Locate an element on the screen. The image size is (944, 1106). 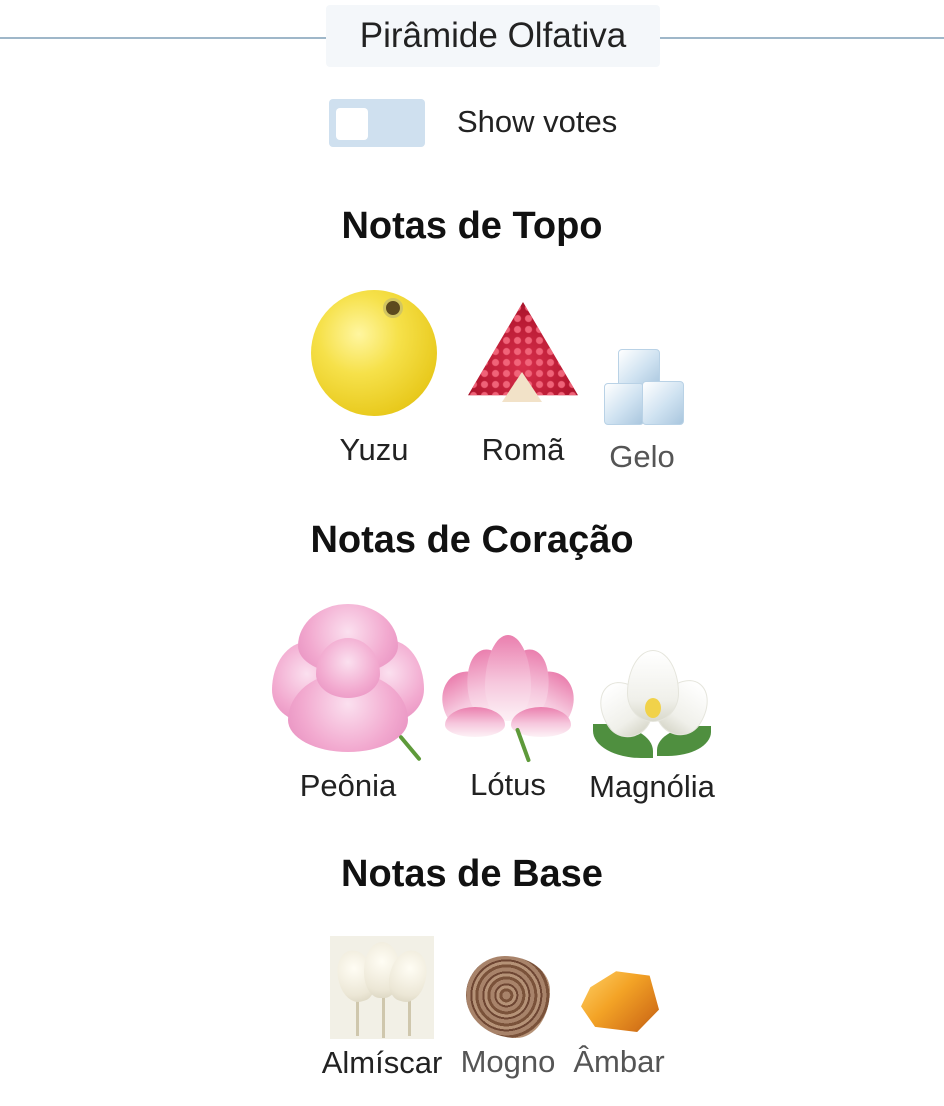
note-magnolia: Magnólia is located at coordinates (652, 725).